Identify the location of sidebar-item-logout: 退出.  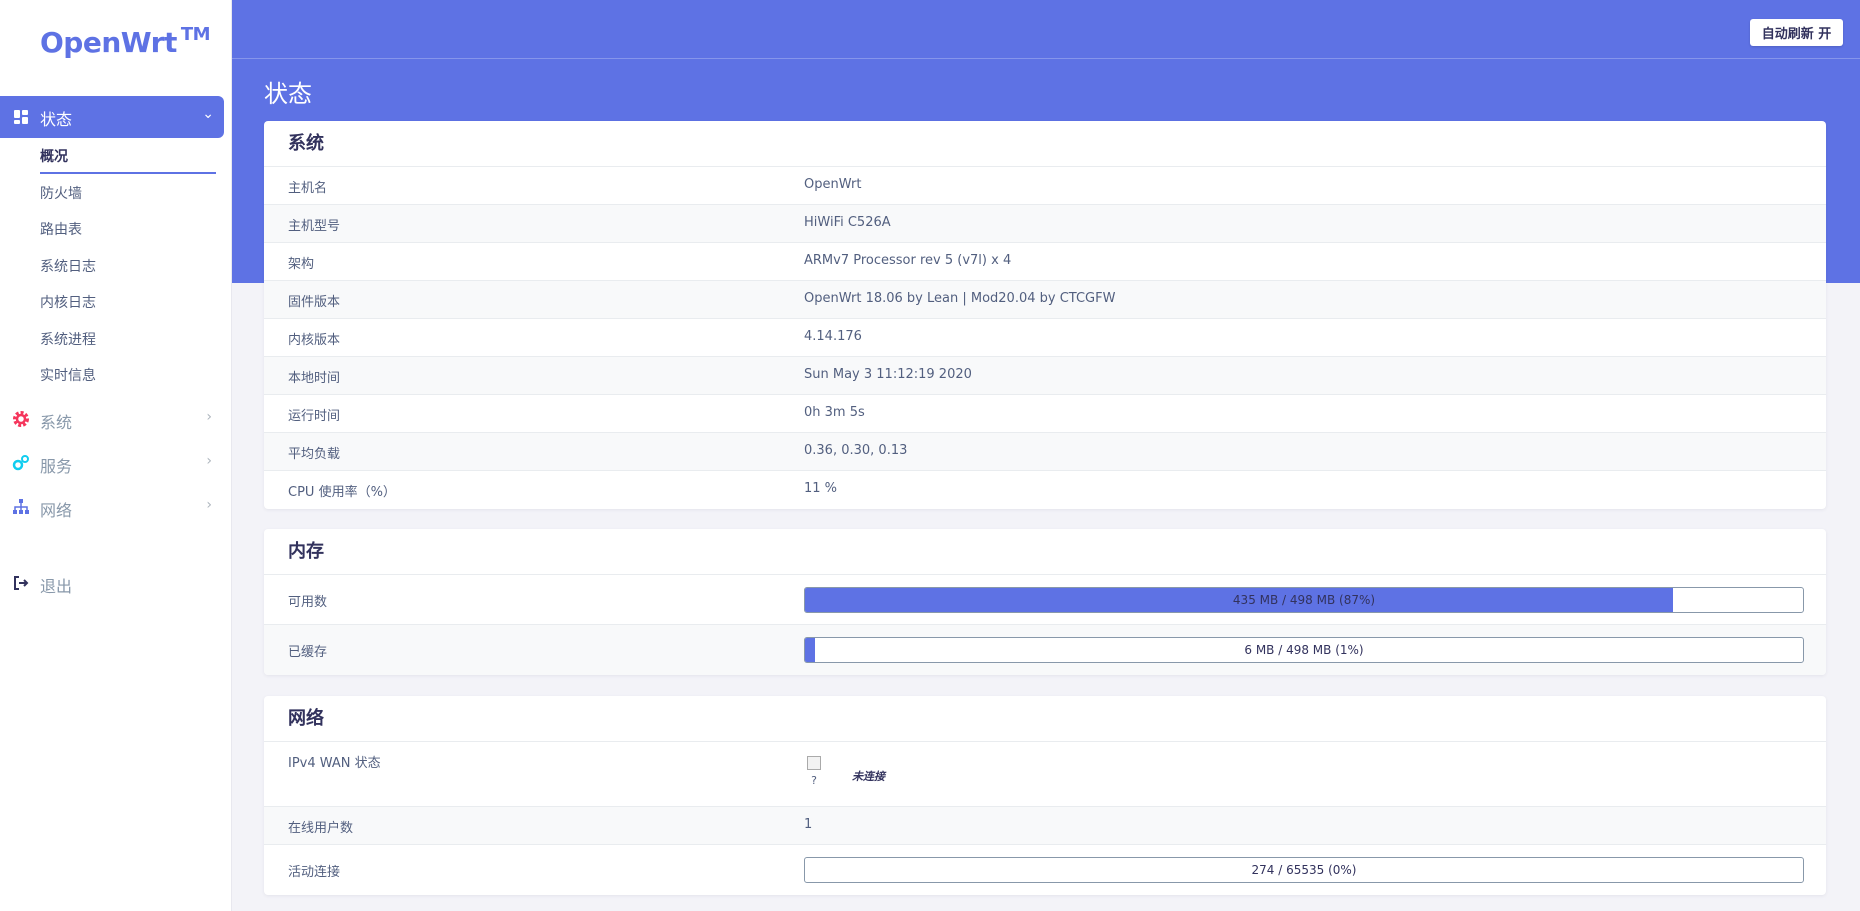
(112, 583).